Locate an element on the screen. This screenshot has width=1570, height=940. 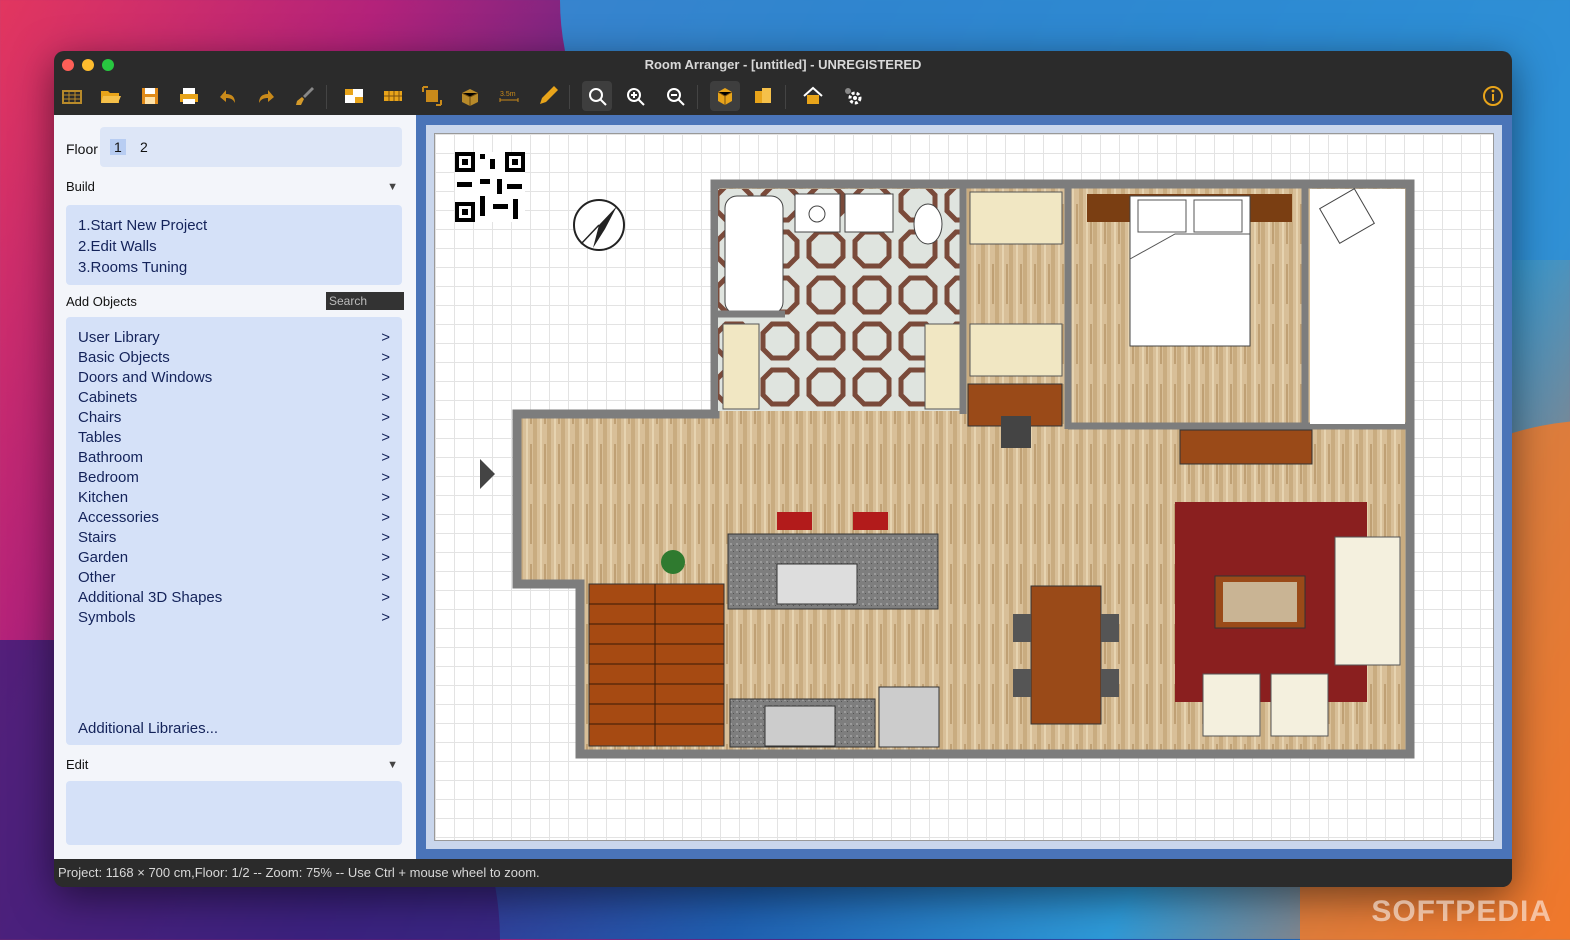
bathtub is located at coordinates (754, 255).